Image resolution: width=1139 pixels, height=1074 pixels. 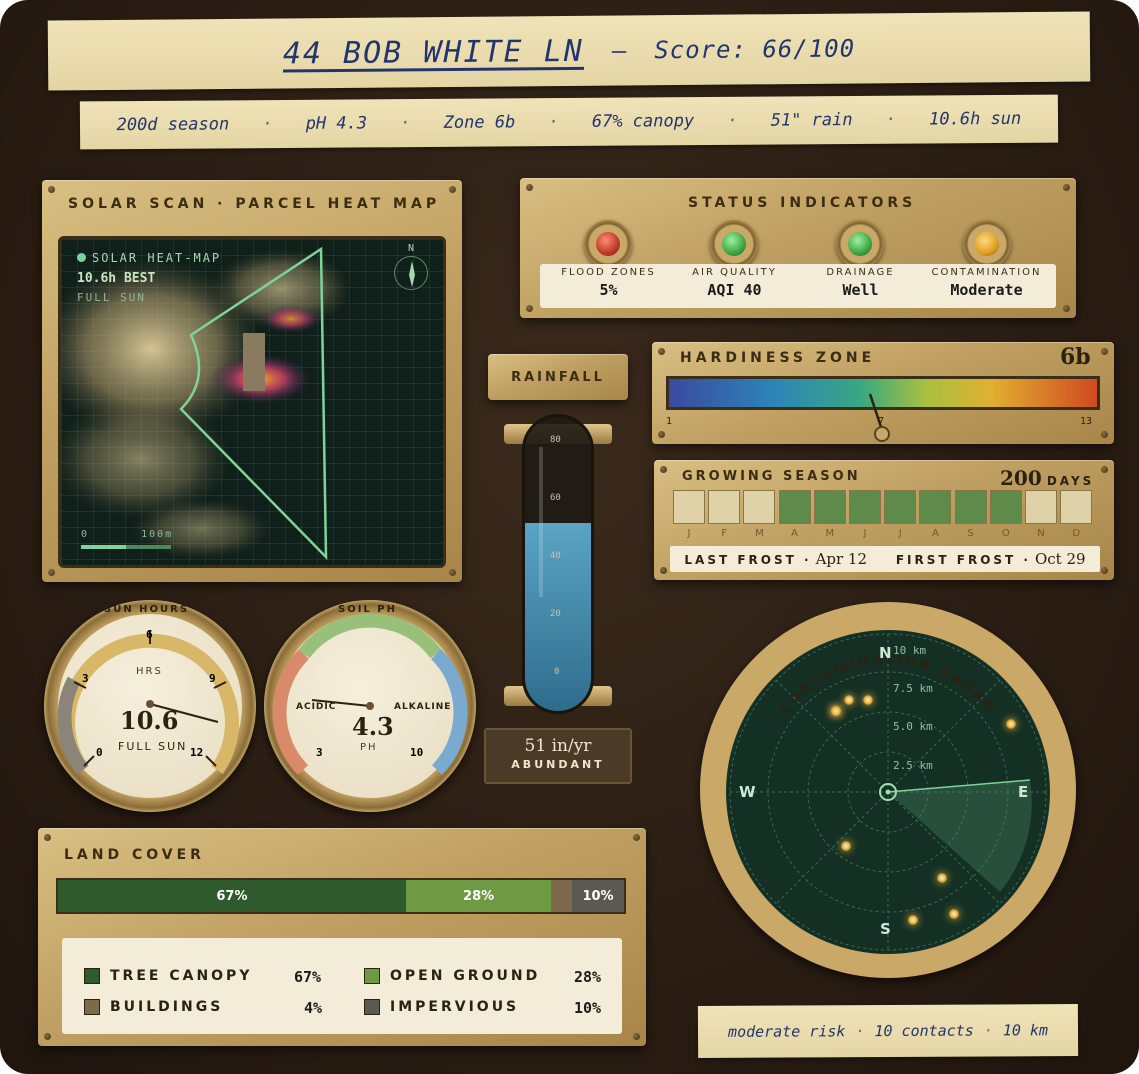 What do you see at coordinates (116, 278) in the screenshot?
I see `map-best: 10.6h BEST` at bounding box center [116, 278].